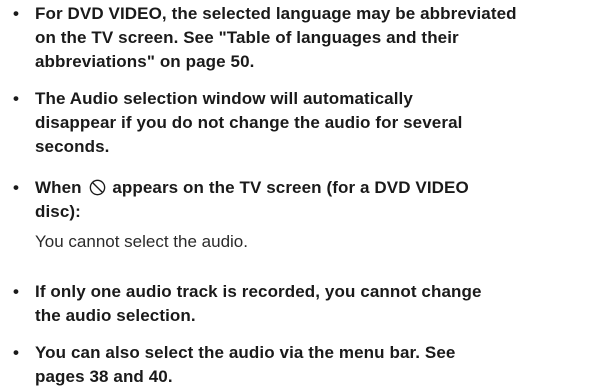  Describe the element at coordinates (58, 211) in the screenshot. I see `note-line: disc):` at that location.